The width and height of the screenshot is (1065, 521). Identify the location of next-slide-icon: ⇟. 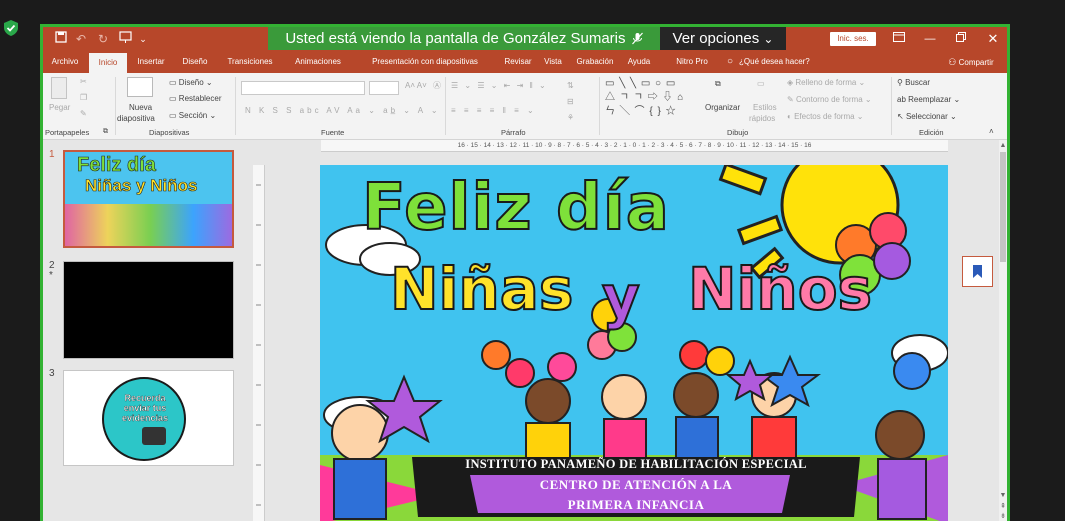
(1003, 516).